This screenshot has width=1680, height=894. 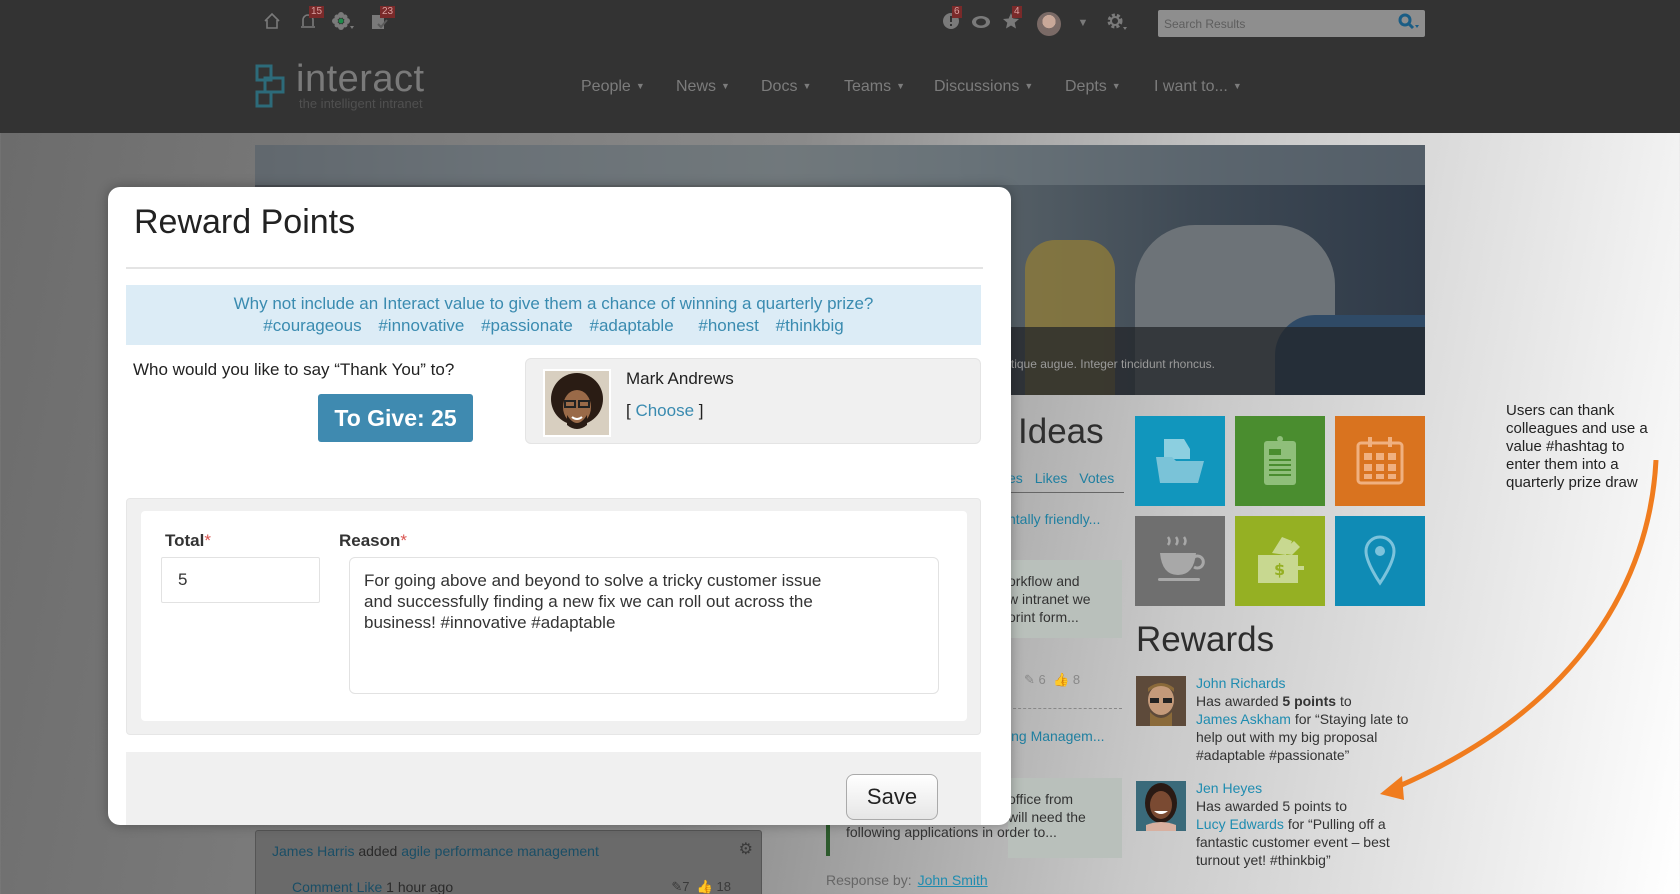 What do you see at coordinates (1181, 558) in the screenshot?
I see `coffee-cup-icon` at bounding box center [1181, 558].